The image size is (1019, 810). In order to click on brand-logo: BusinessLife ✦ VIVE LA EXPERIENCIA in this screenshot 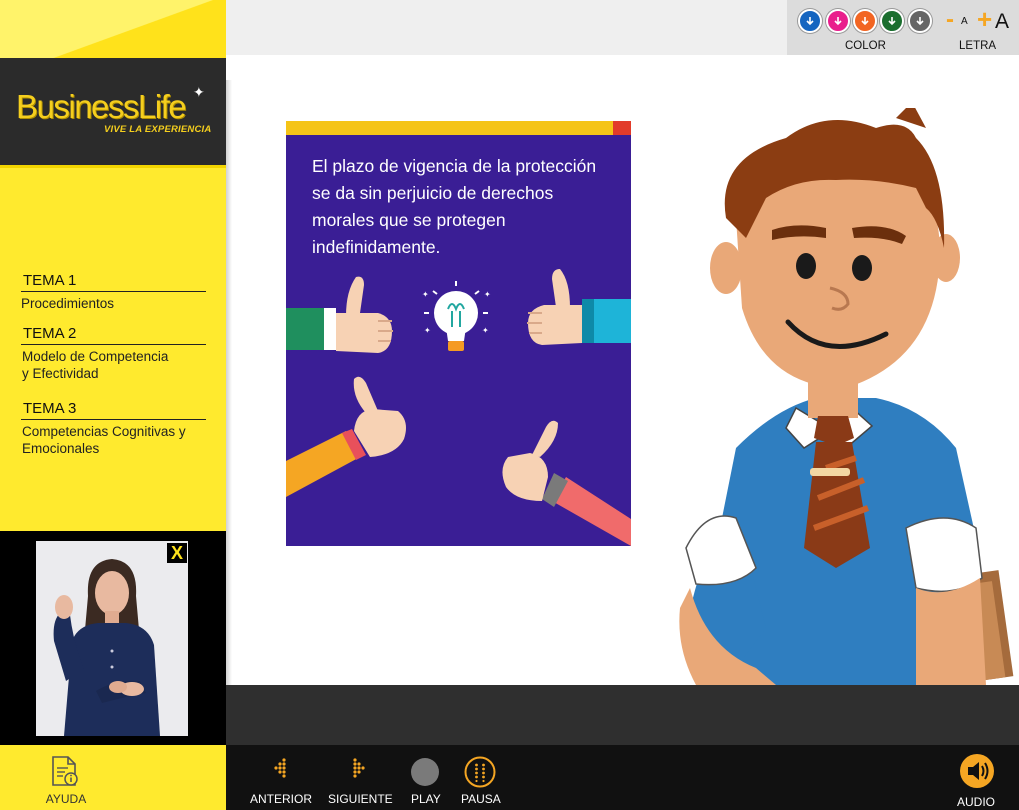, I will do `click(113, 113)`.